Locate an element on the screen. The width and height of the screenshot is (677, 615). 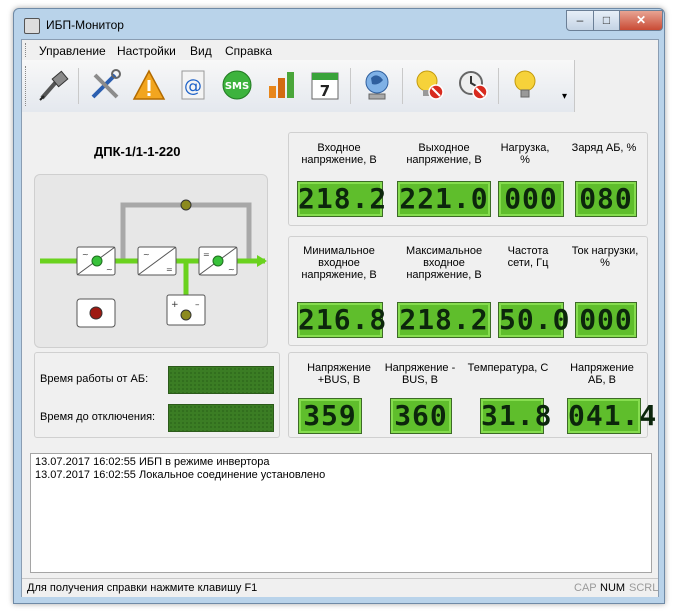
menu-grip is located at coordinates (26, 50).